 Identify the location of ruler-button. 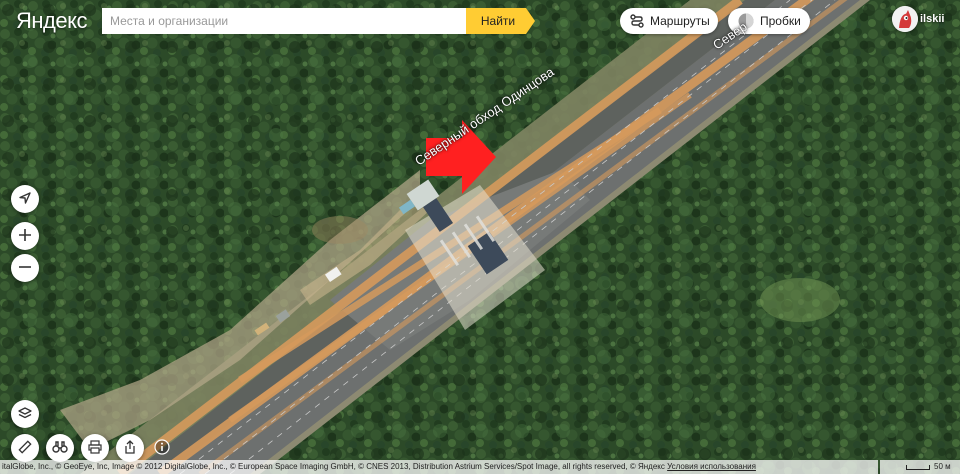
(25, 448).